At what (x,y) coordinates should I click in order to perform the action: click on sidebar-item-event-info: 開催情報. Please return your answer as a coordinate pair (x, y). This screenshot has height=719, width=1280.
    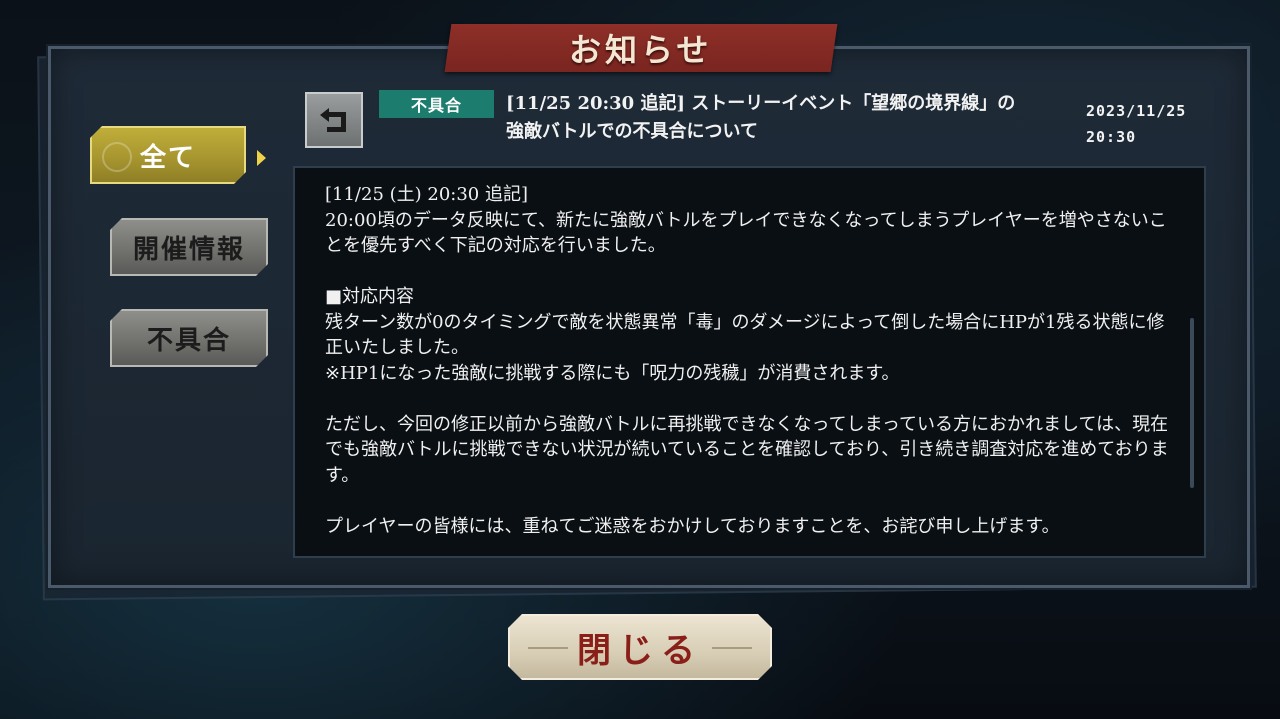
    Looking at the image, I should click on (189, 247).